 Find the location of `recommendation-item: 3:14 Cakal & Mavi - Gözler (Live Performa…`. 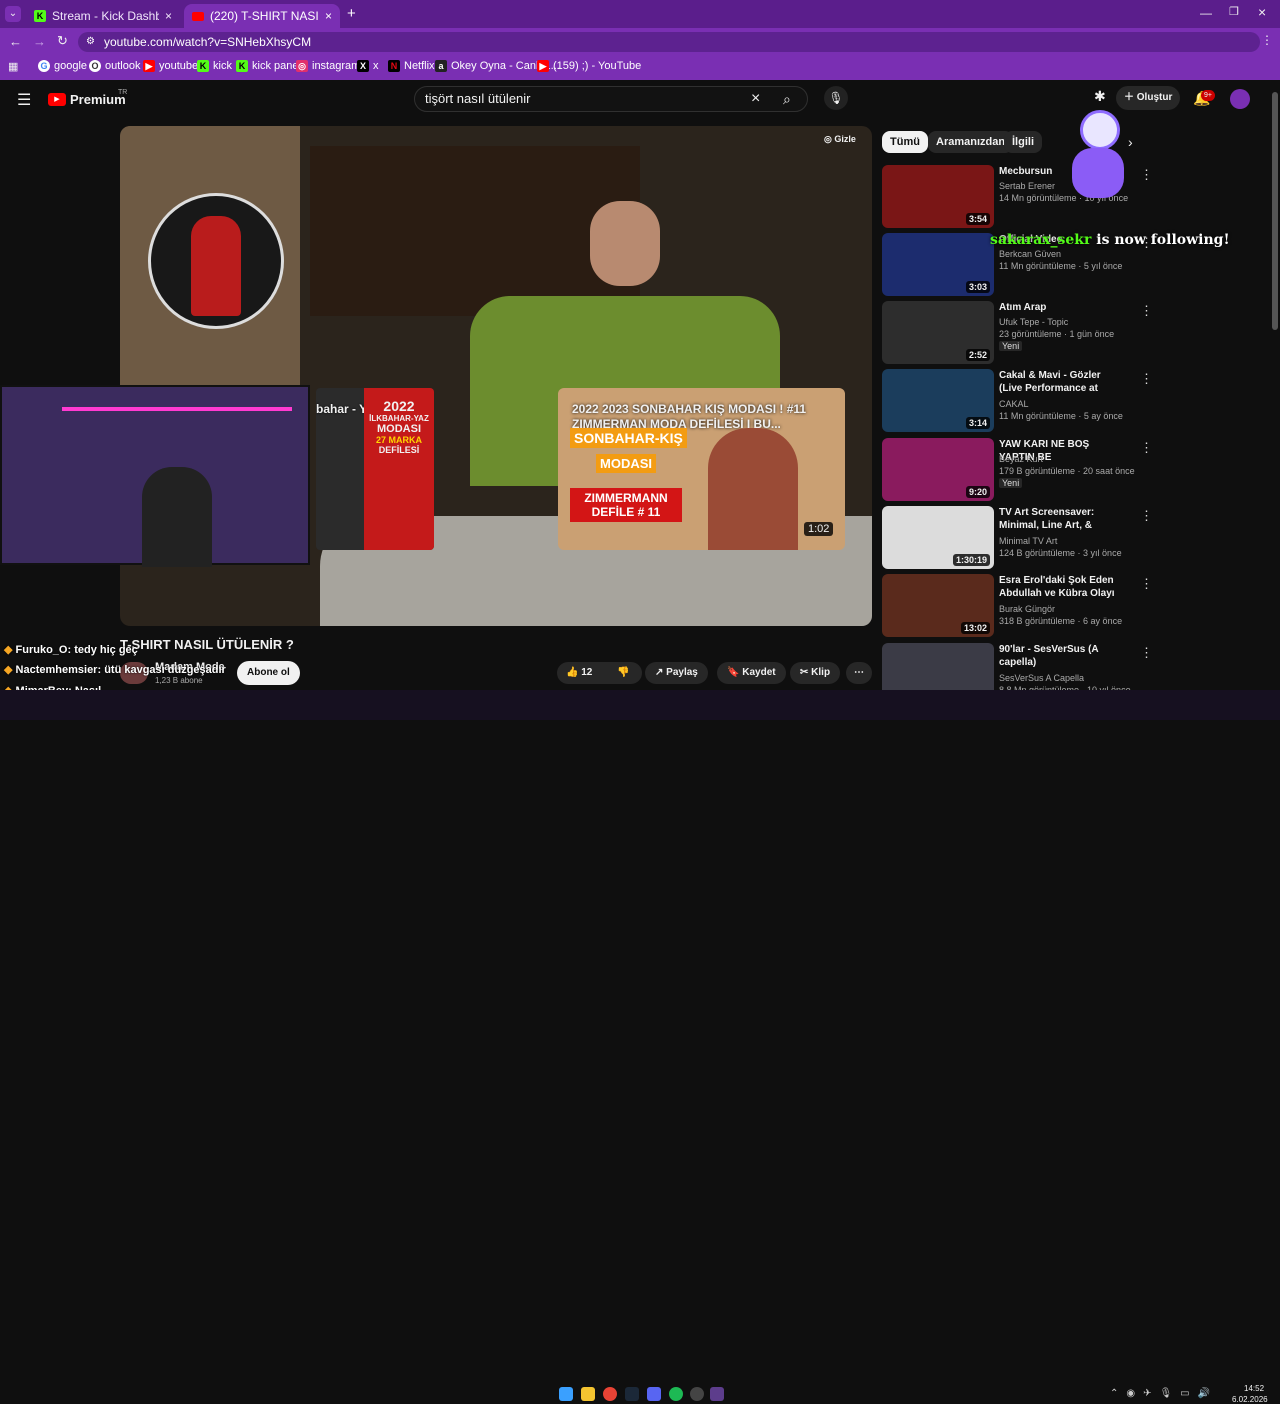

recommendation-item: 3:14 Cakal & Mavi - Gözler (Live Performa… is located at coordinates (1022, 402).